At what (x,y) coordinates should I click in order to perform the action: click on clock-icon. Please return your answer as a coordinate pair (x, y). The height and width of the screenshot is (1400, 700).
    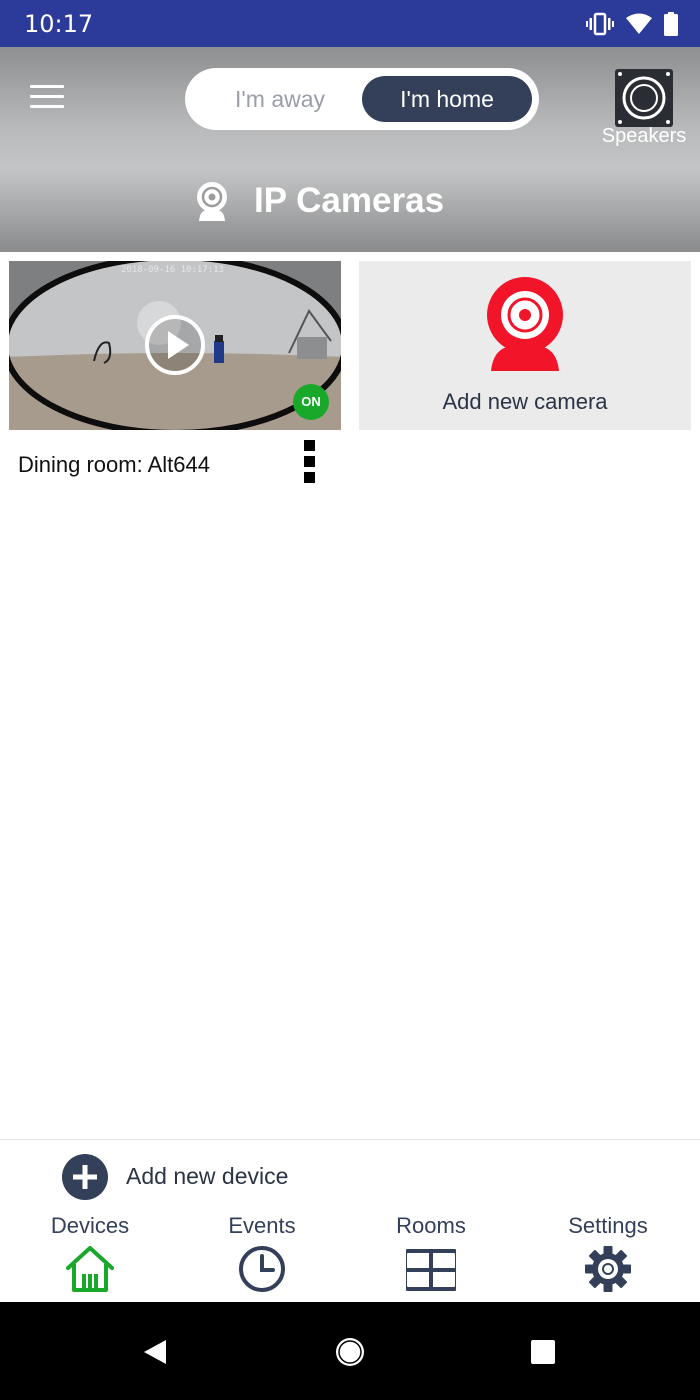
    Looking at the image, I should click on (262, 1269).